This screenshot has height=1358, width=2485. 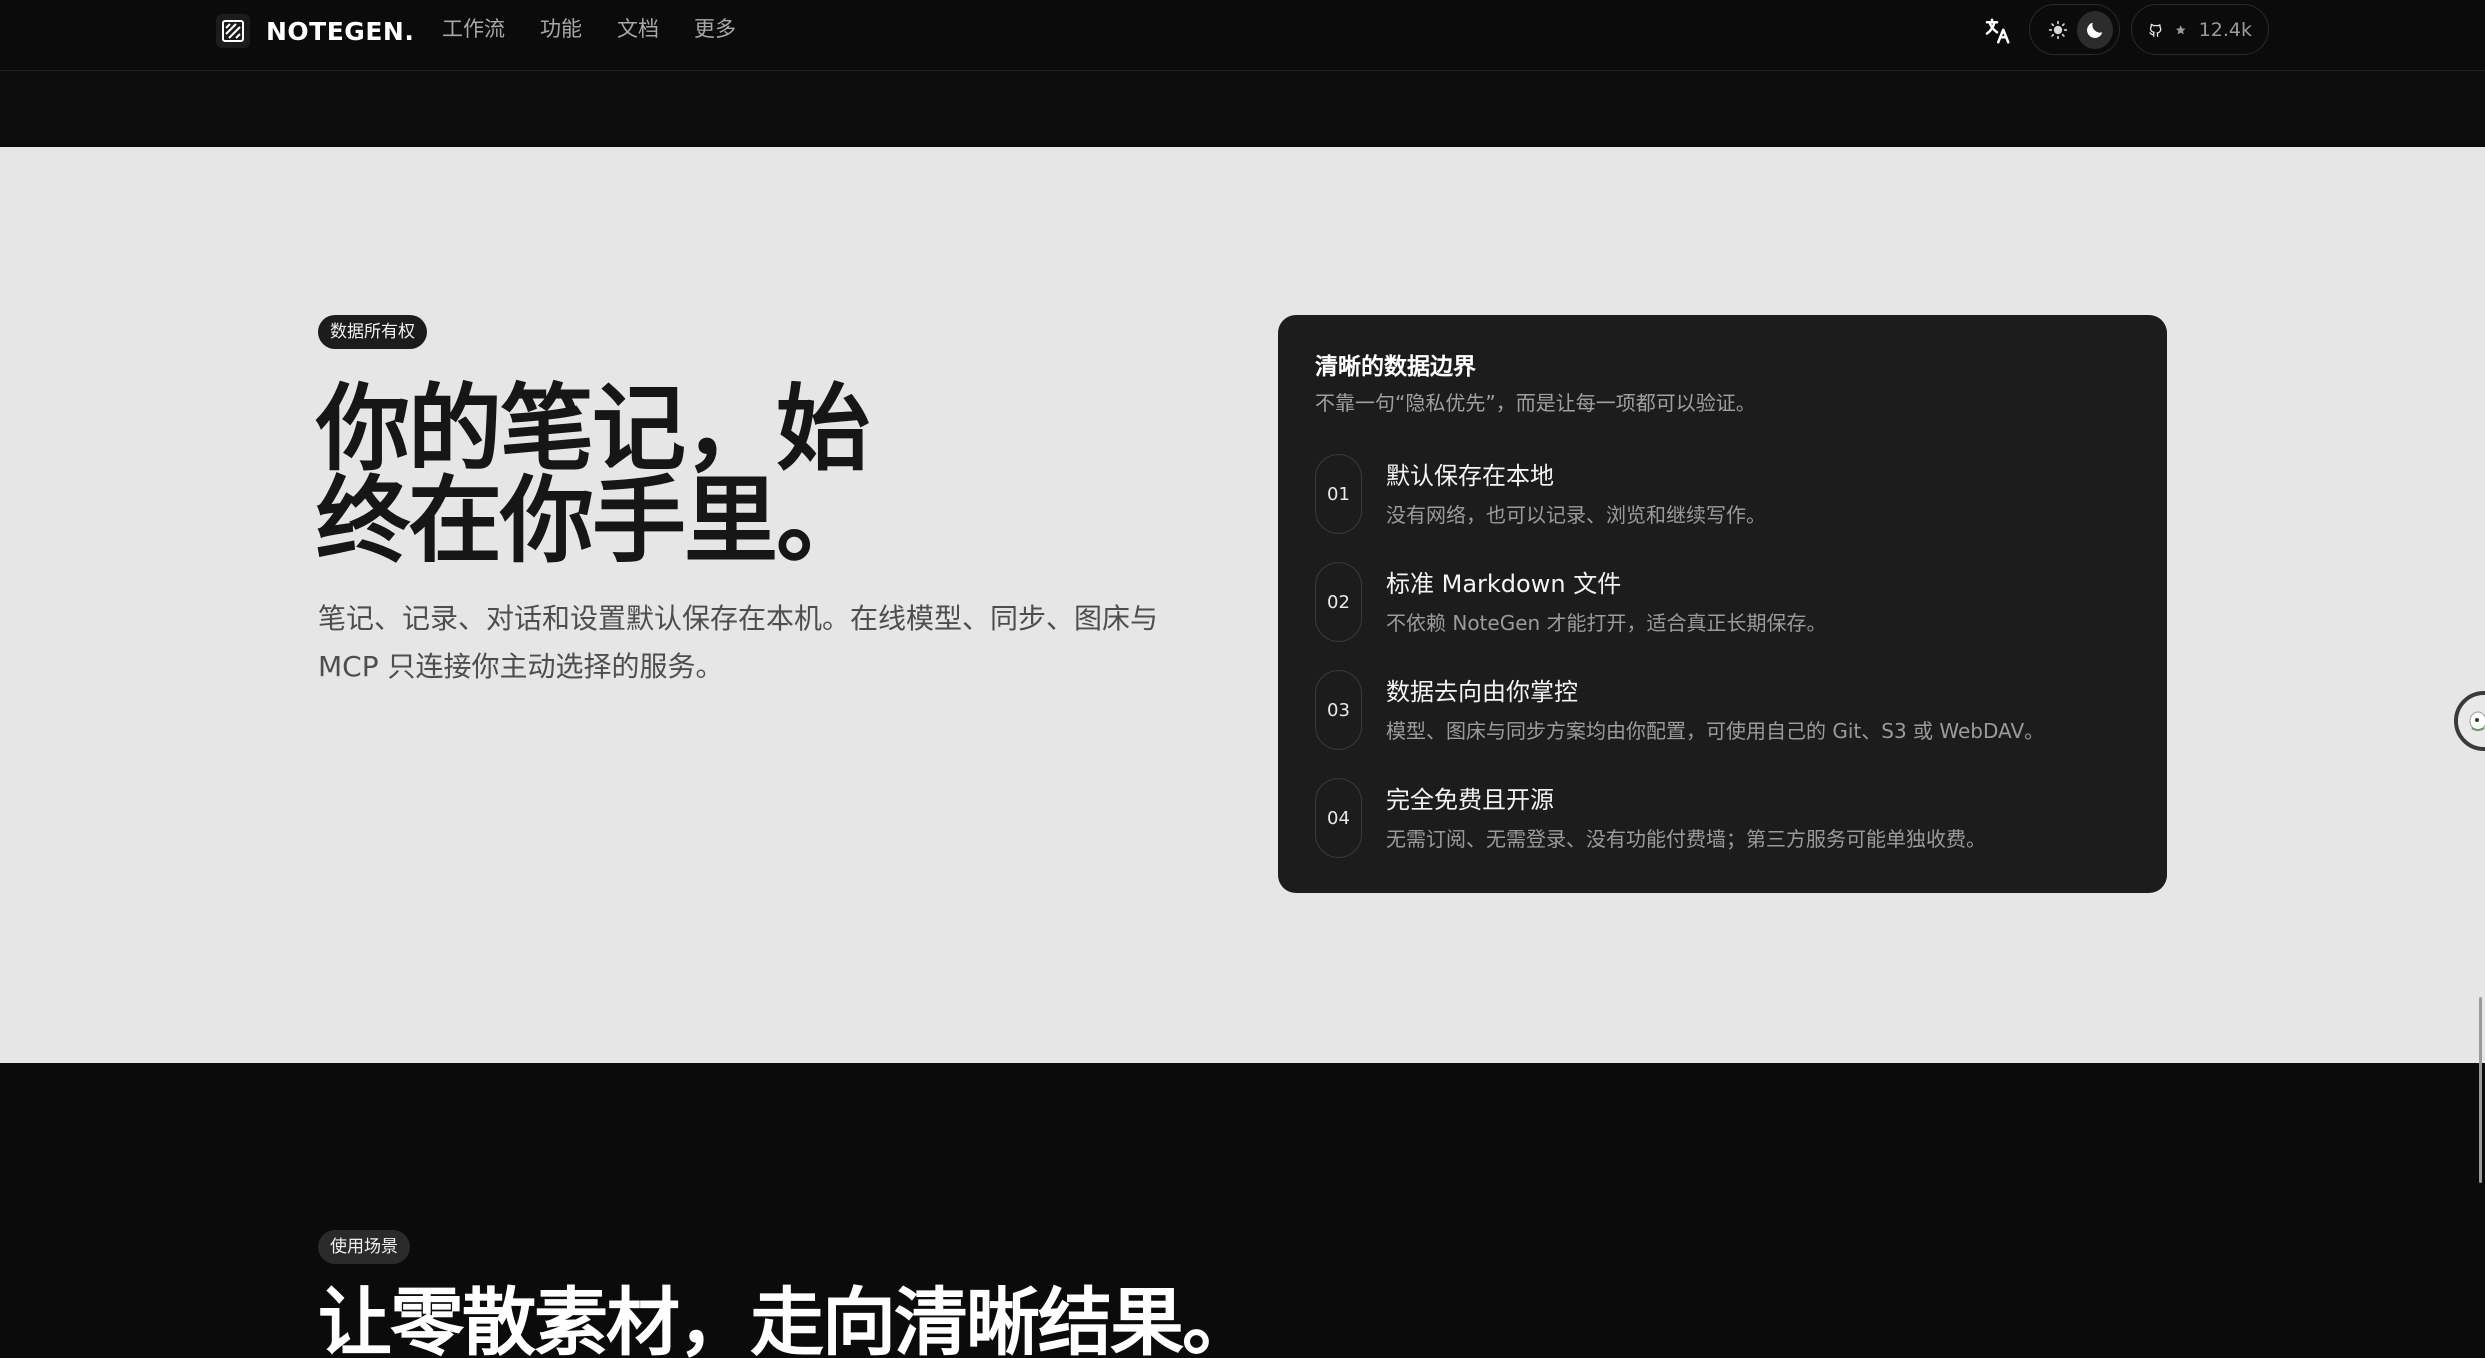 I want to click on notegen-logo-icon, so click(x=233, y=31).